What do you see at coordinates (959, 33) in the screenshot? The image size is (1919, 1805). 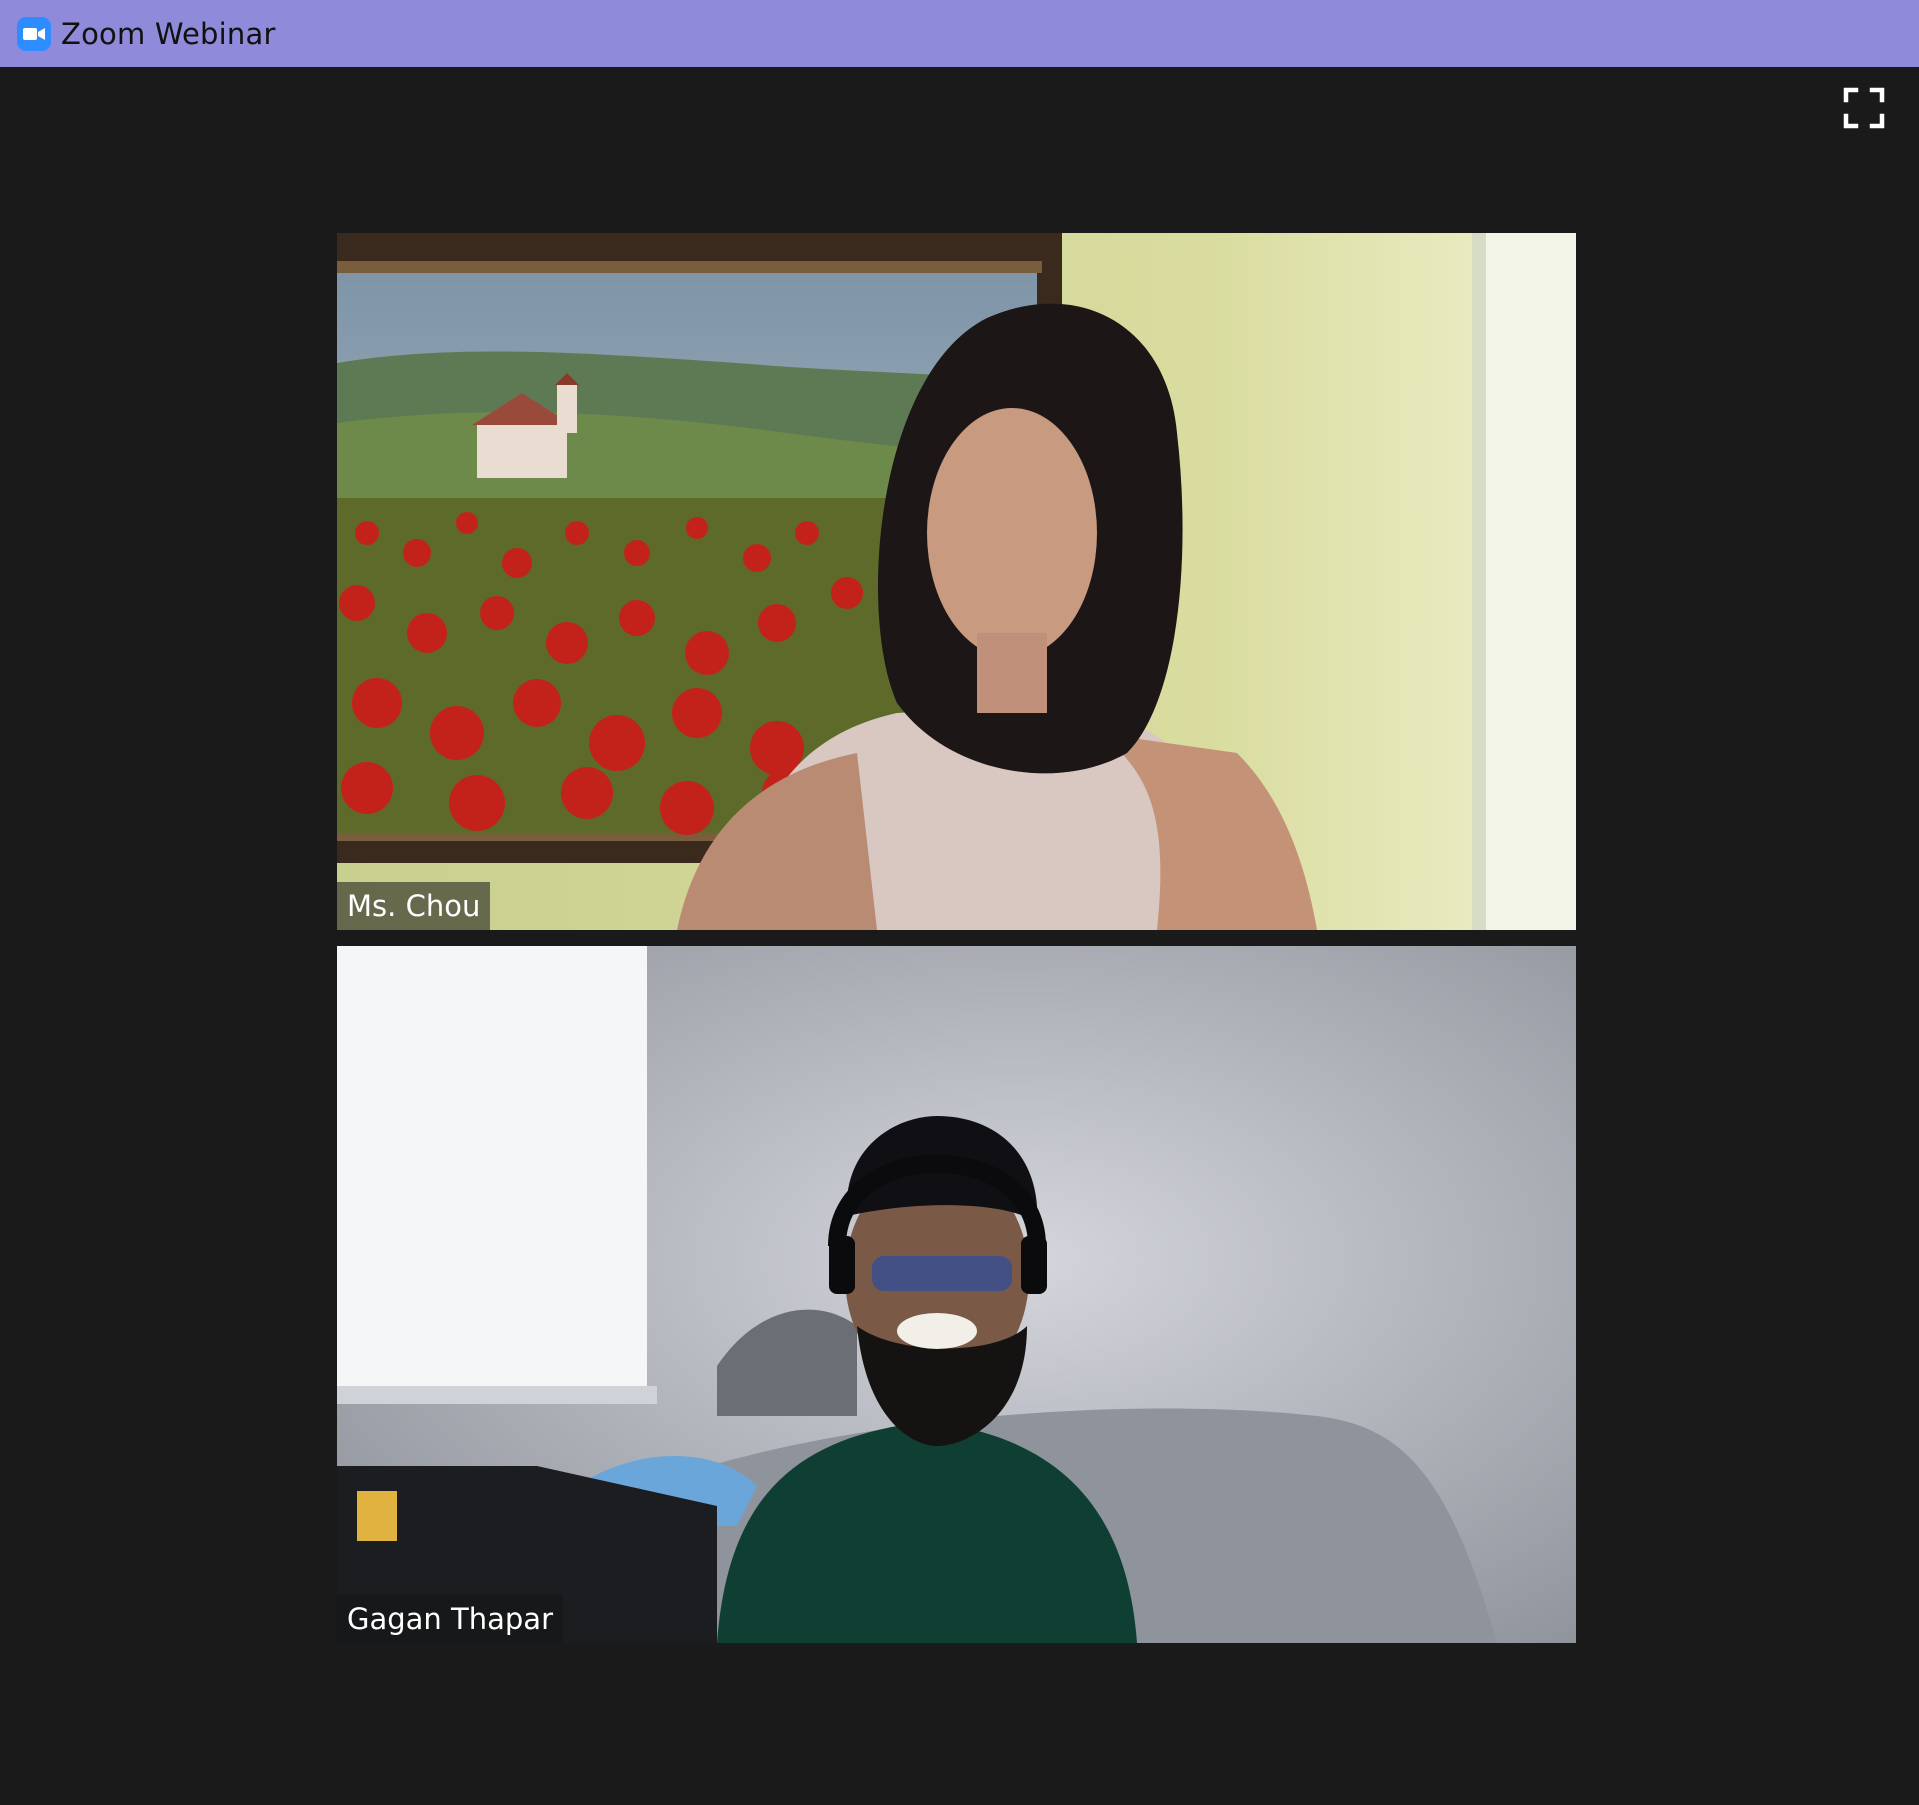 I see `title-bar: Zoom Webinar` at bounding box center [959, 33].